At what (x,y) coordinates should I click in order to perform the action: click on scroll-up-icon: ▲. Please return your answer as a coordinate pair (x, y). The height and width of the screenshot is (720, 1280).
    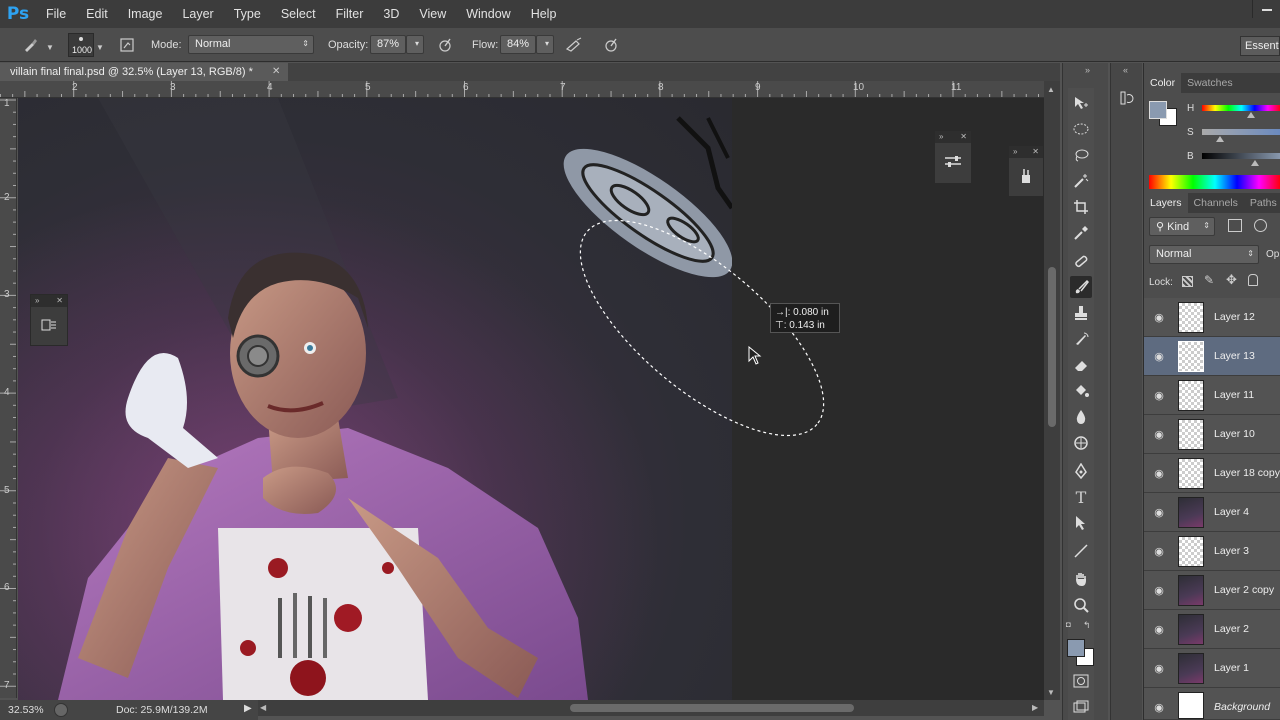
    Looking at the image, I should click on (1051, 89).